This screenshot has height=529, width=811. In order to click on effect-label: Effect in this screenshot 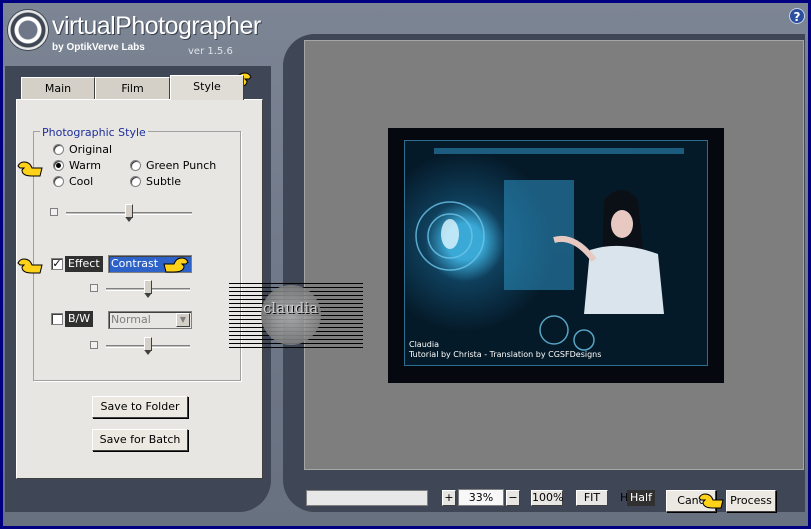, I will do `click(84, 264)`.